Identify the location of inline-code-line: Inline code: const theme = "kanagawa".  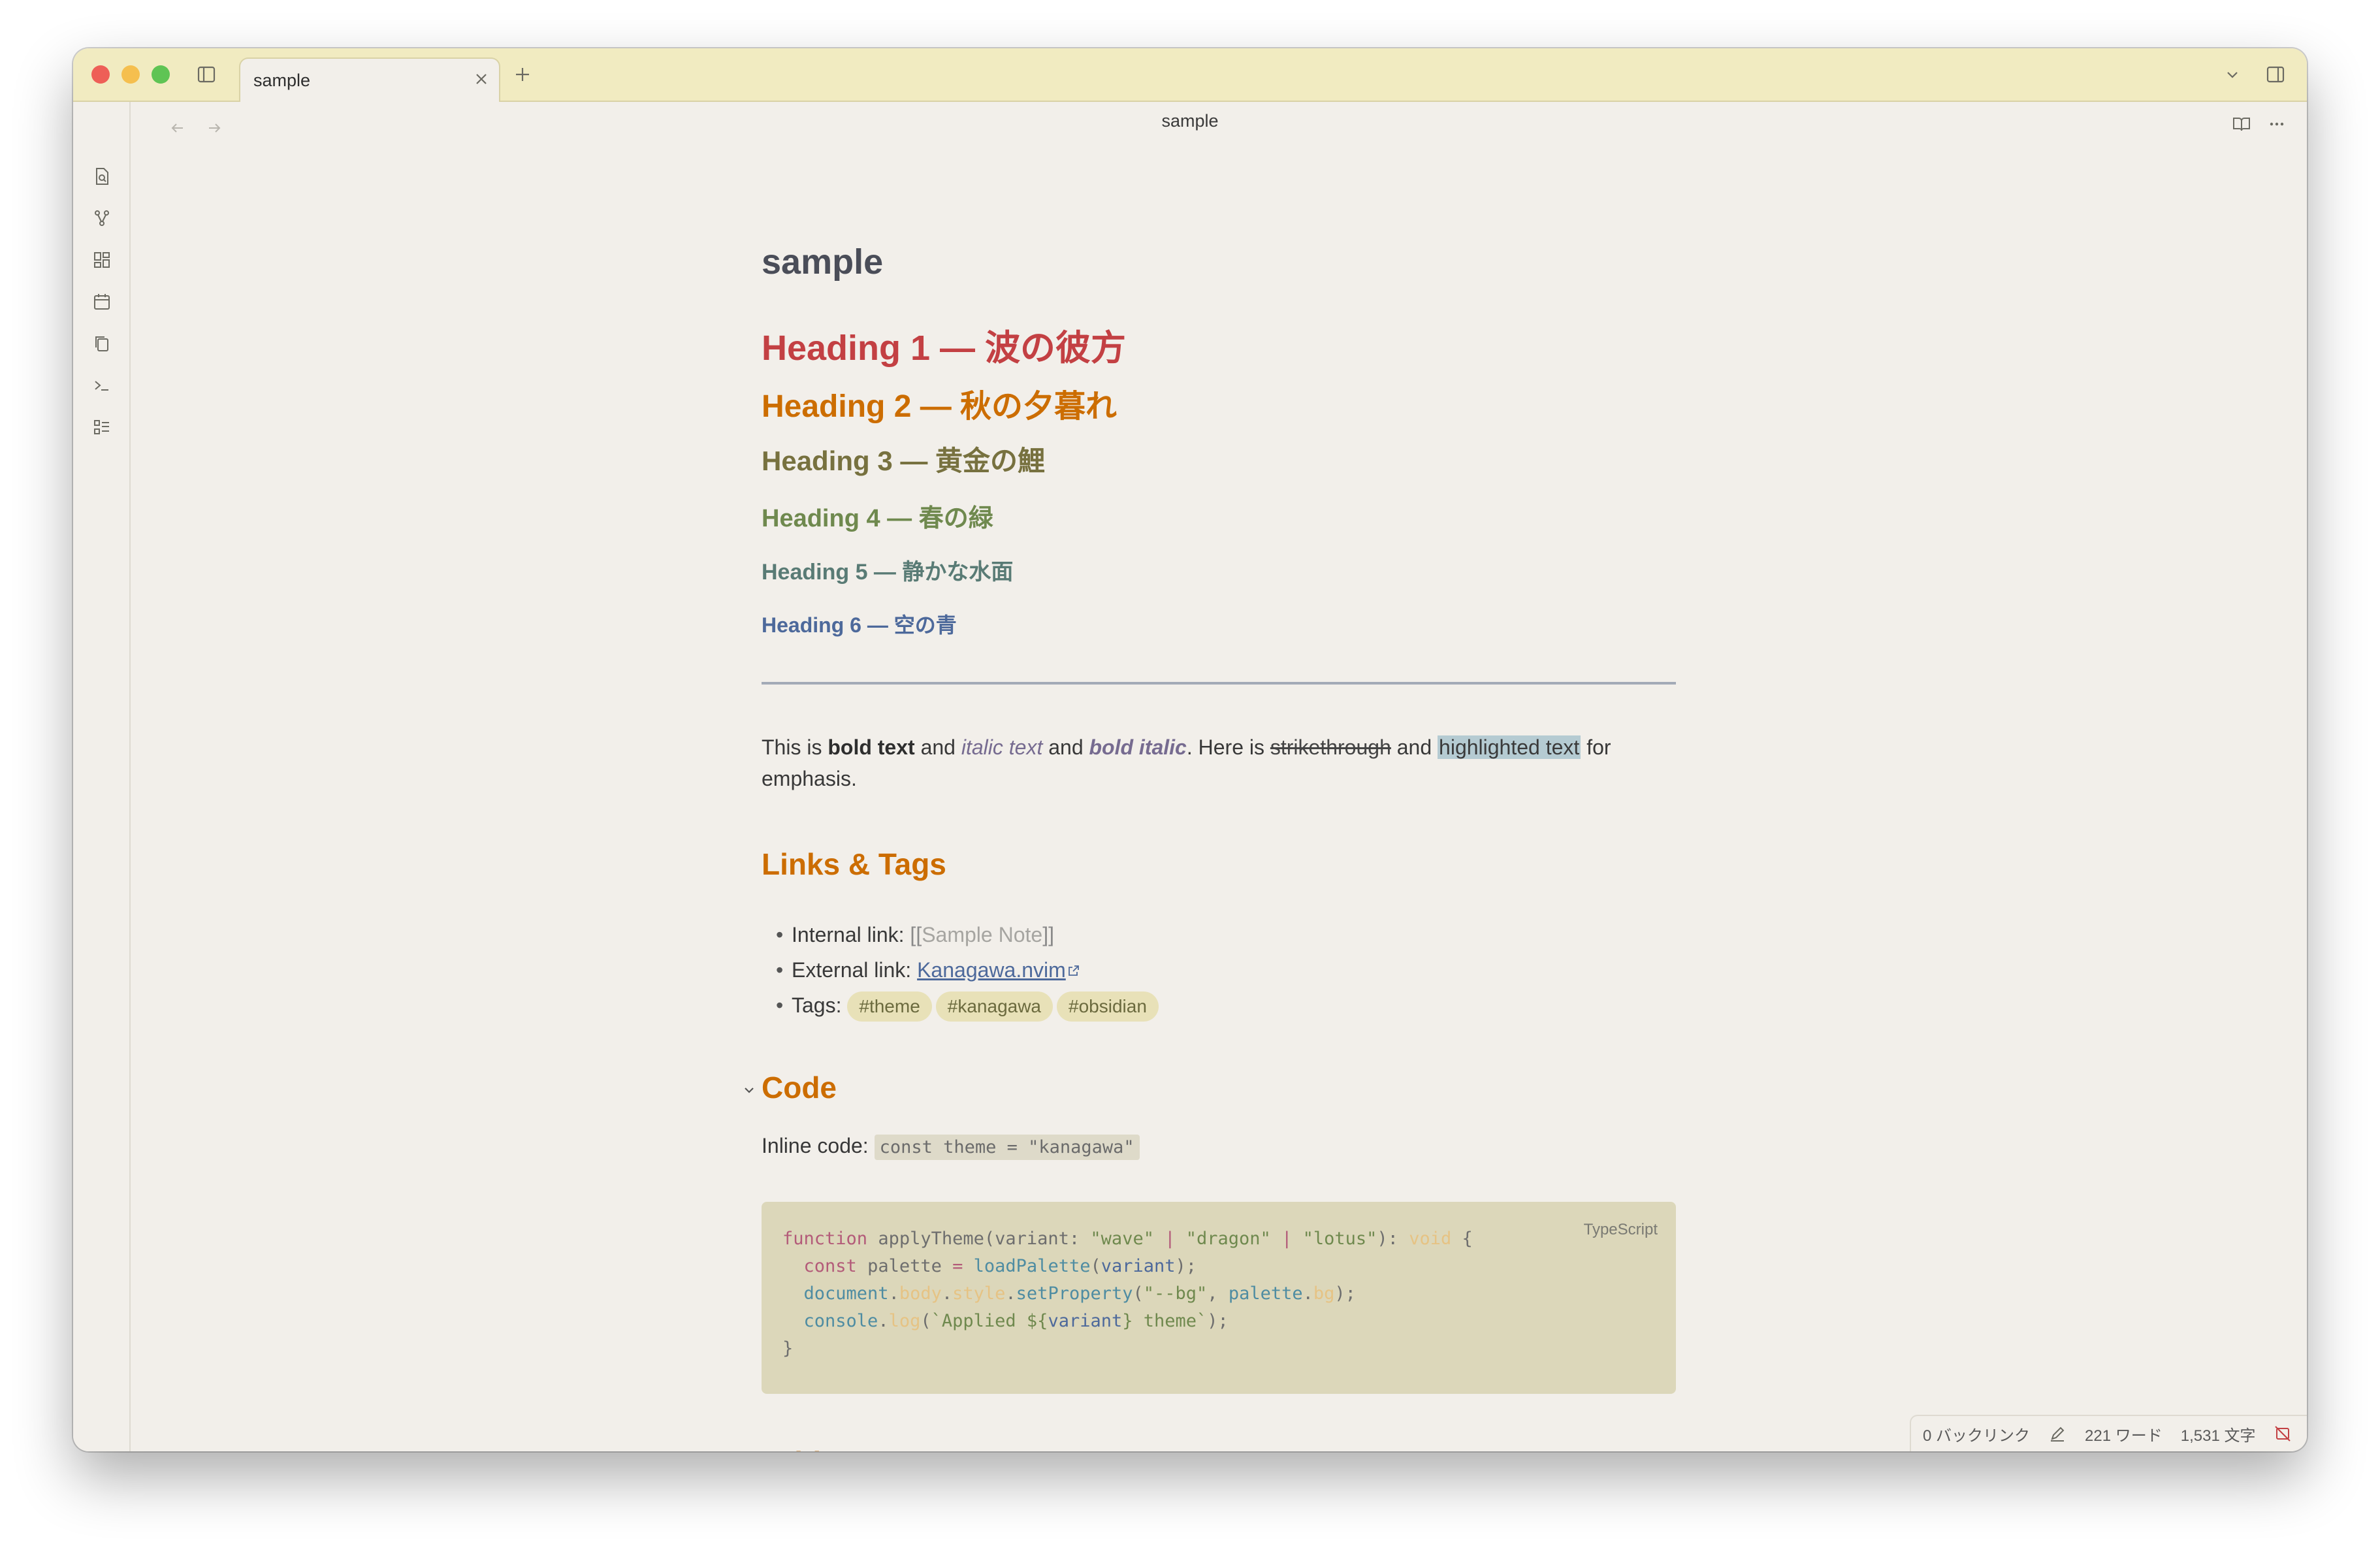
(951, 1147).